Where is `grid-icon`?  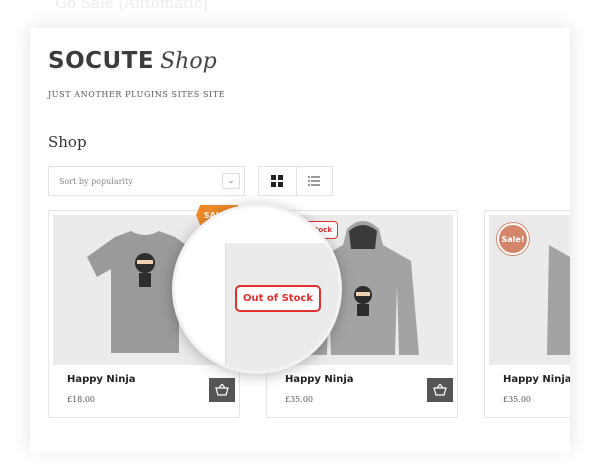 grid-icon is located at coordinates (277, 181).